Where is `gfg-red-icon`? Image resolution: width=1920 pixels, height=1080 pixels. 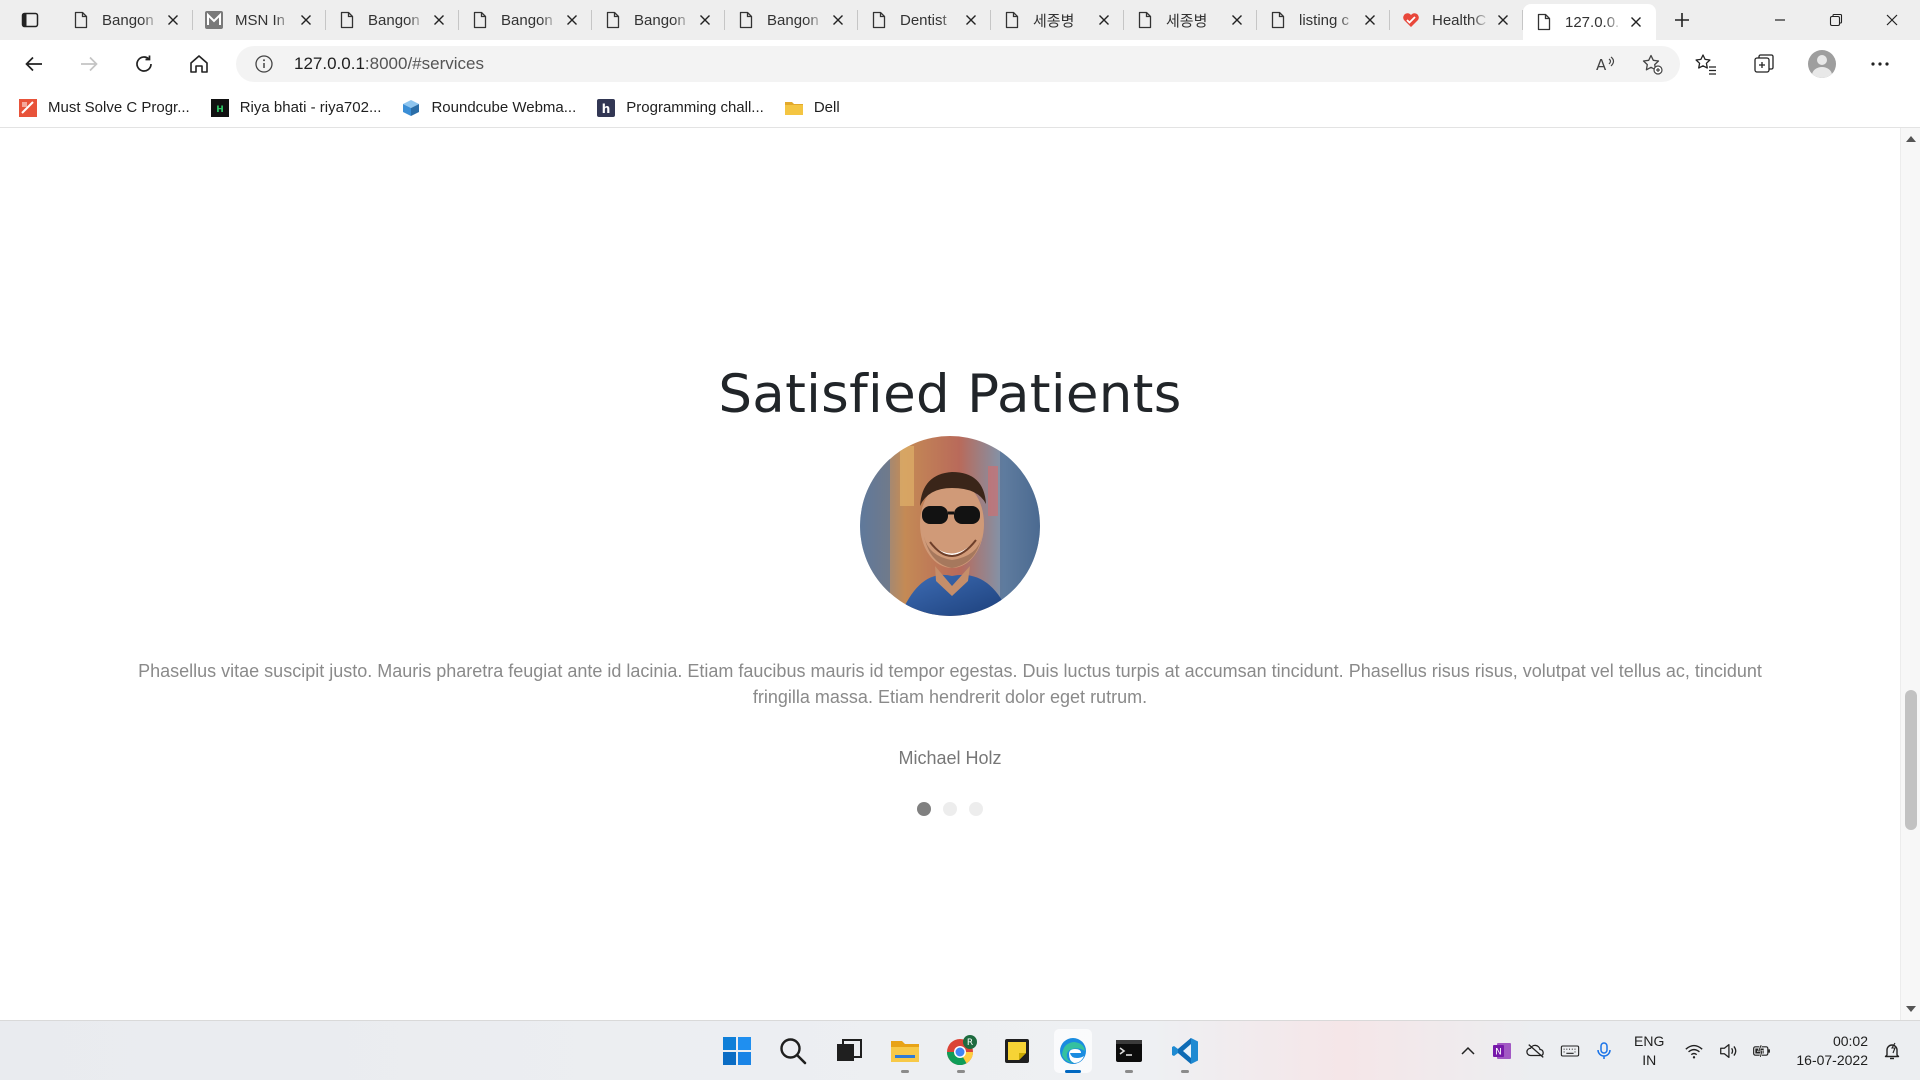
gfg-red-icon is located at coordinates (28, 108).